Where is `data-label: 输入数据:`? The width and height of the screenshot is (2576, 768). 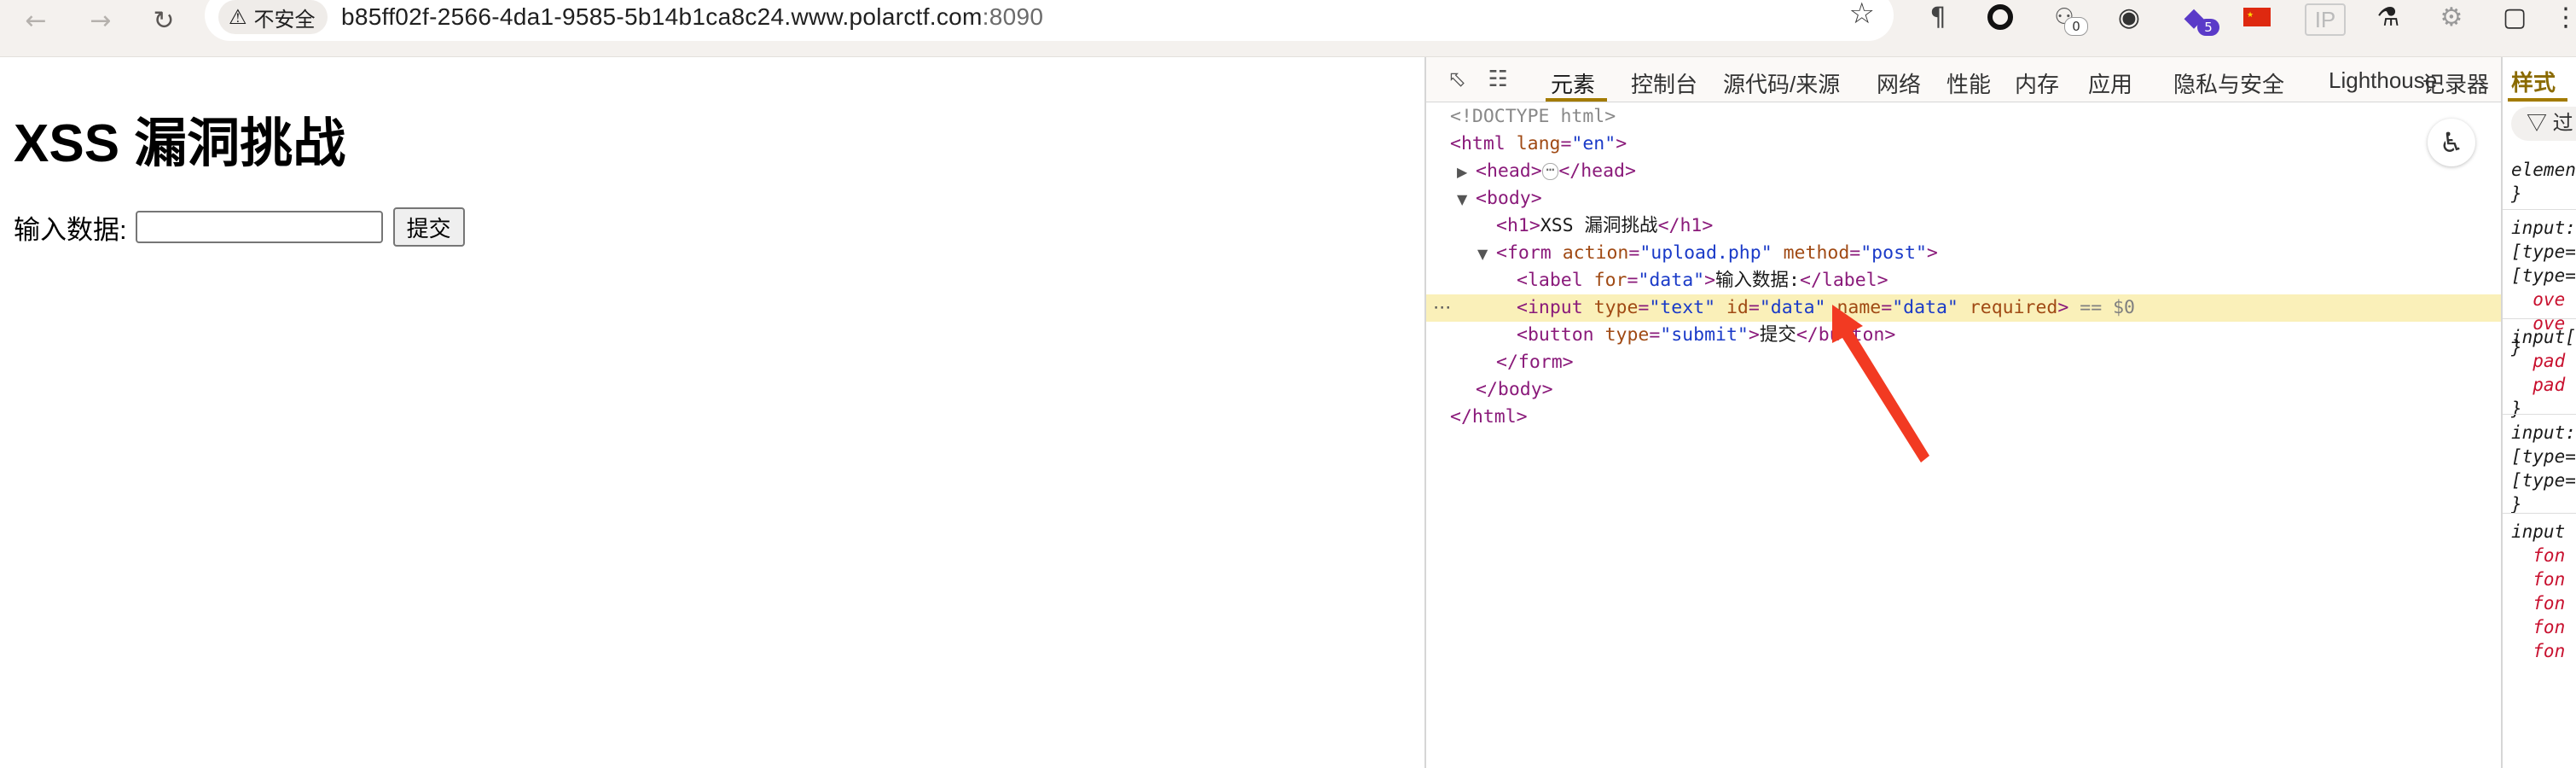
data-label: 输入数据: is located at coordinates (70, 230).